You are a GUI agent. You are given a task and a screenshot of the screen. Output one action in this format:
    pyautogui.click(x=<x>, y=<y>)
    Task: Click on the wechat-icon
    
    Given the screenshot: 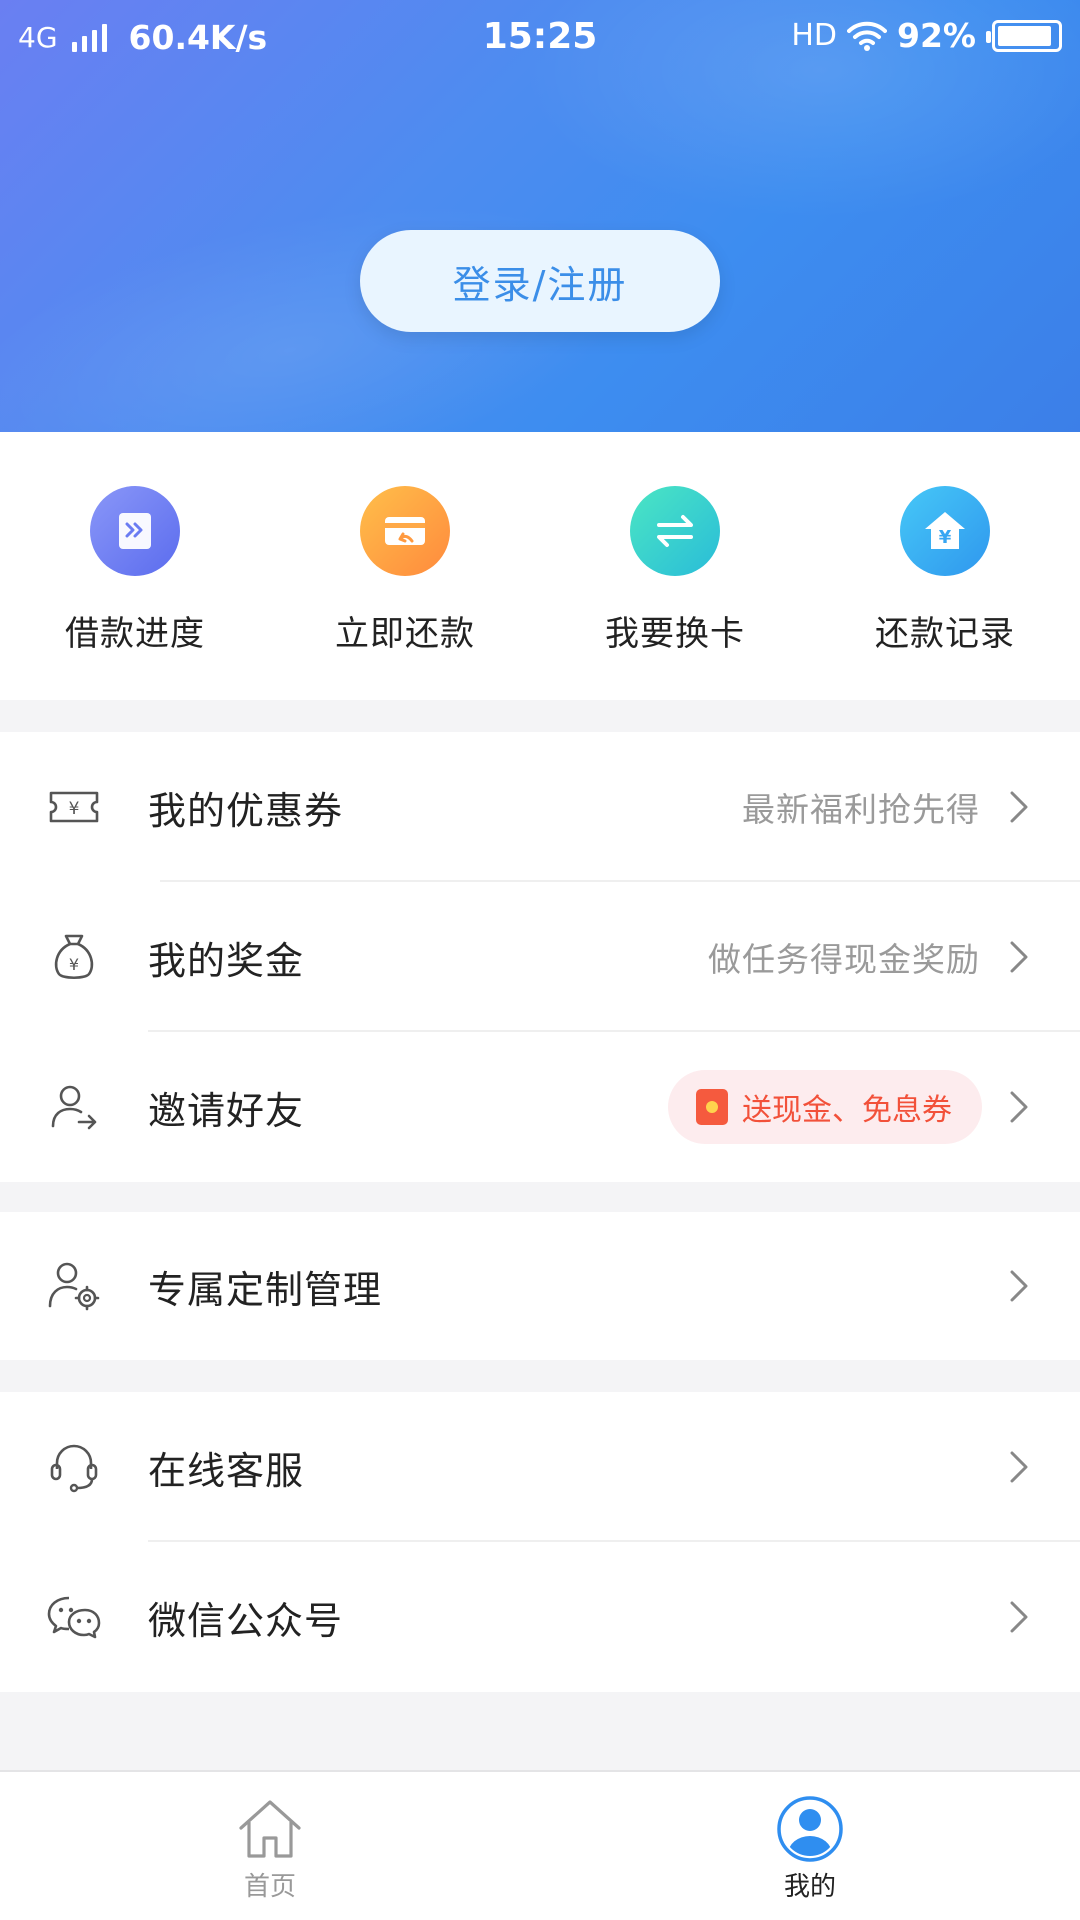 What is the action you would take?
    pyautogui.click(x=74, y=1617)
    